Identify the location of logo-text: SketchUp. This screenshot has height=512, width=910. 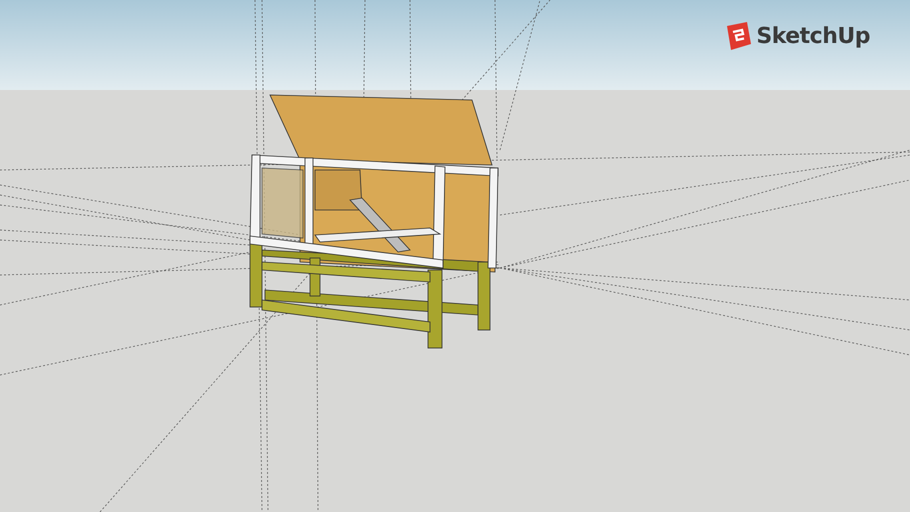
(813, 36).